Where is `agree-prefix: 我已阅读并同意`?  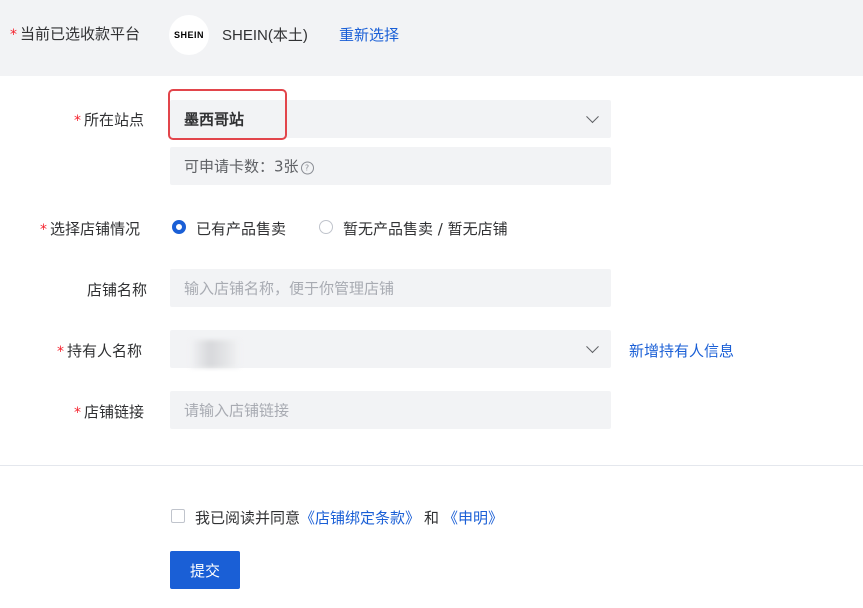 agree-prefix: 我已阅读并同意 is located at coordinates (248, 518).